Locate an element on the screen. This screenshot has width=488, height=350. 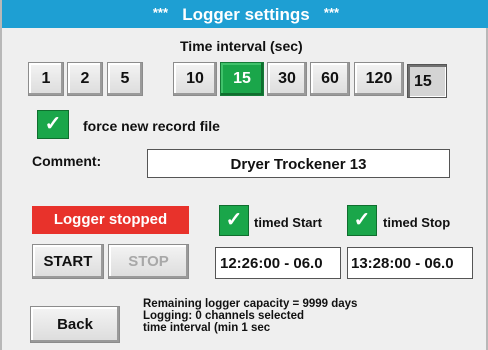
interval-option-30: 30 is located at coordinates (287, 79).